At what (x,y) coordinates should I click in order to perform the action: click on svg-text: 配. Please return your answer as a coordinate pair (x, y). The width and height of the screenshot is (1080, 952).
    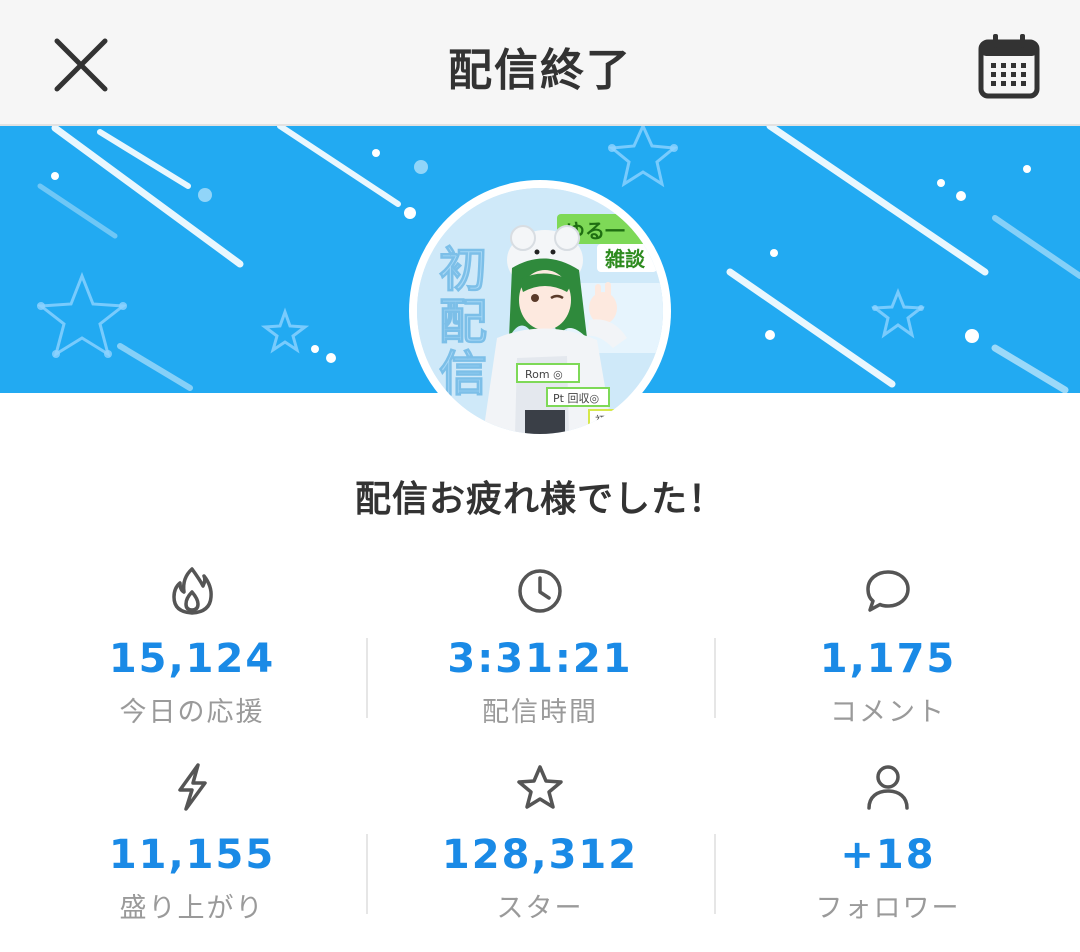
    Looking at the image, I should click on (463, 322).